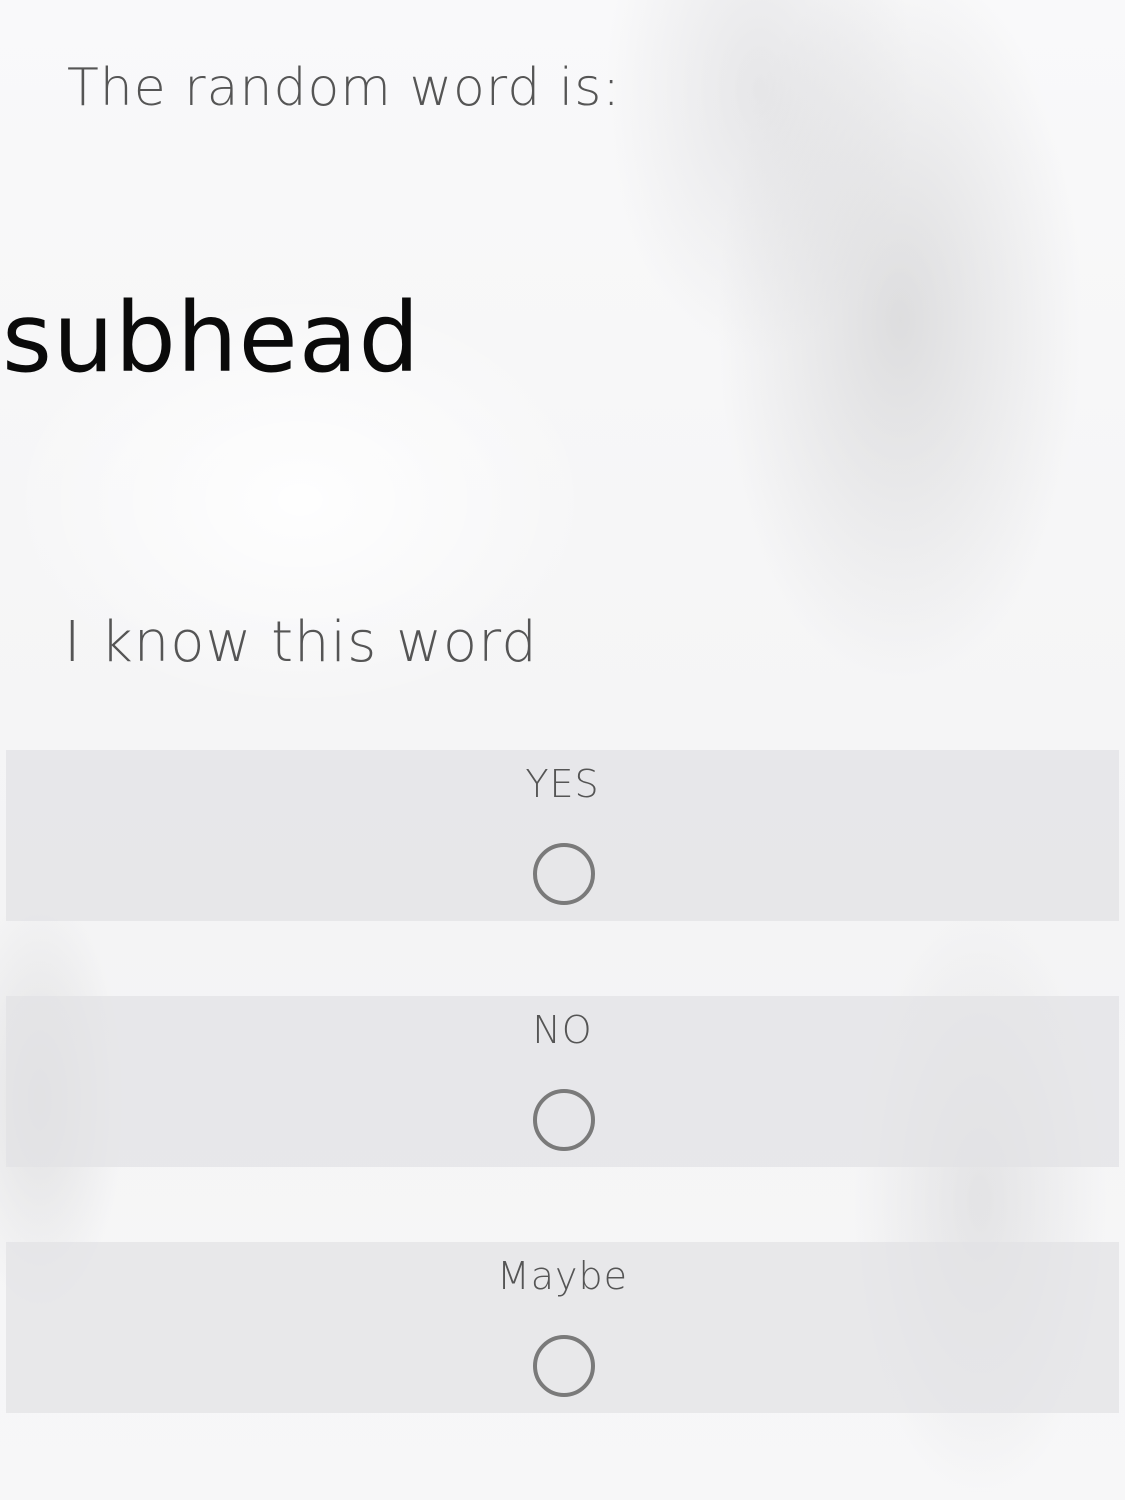  Describe the element at coordinates (344, 88) in the screenshot. I see `prompt-heading: The random word is:` at that location.